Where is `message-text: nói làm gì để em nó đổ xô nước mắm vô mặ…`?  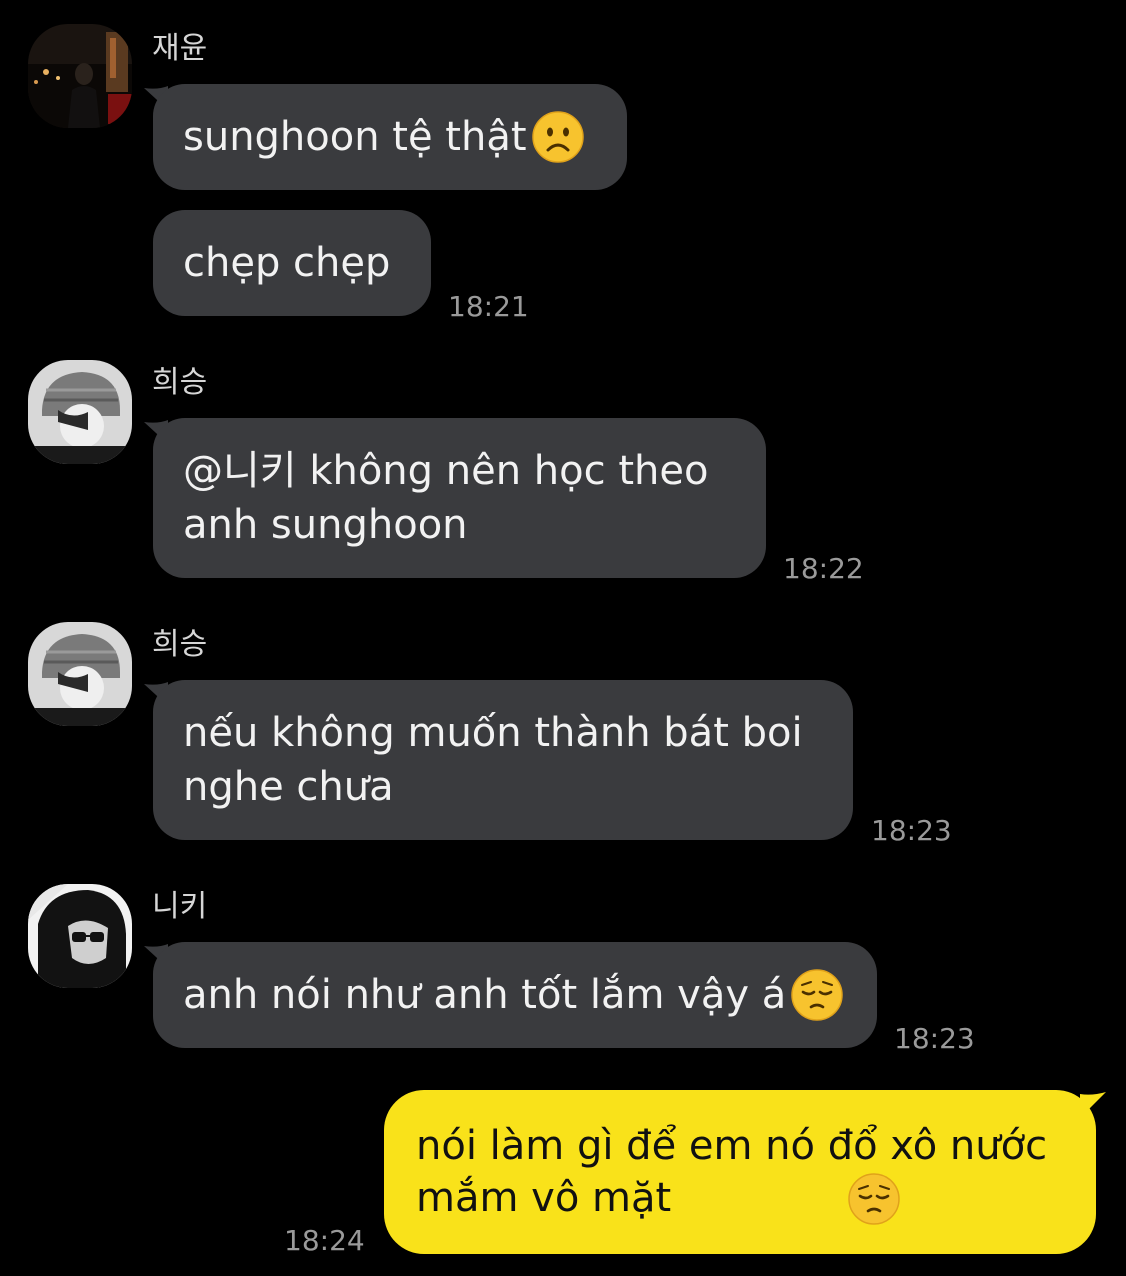
message-text: nói làm gì để em nó đổ xô nước mắm vô mặ… is located at coordinates (732, 1172).